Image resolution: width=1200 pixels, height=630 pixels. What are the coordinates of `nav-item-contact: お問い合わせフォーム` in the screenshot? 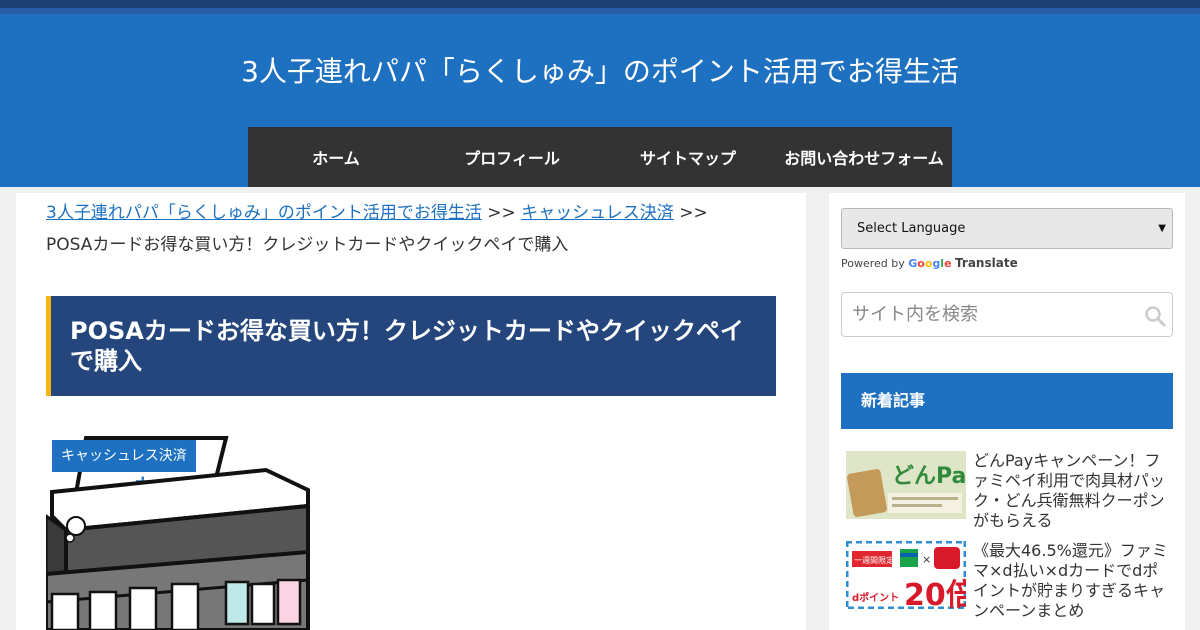 It's located at (864, 157).